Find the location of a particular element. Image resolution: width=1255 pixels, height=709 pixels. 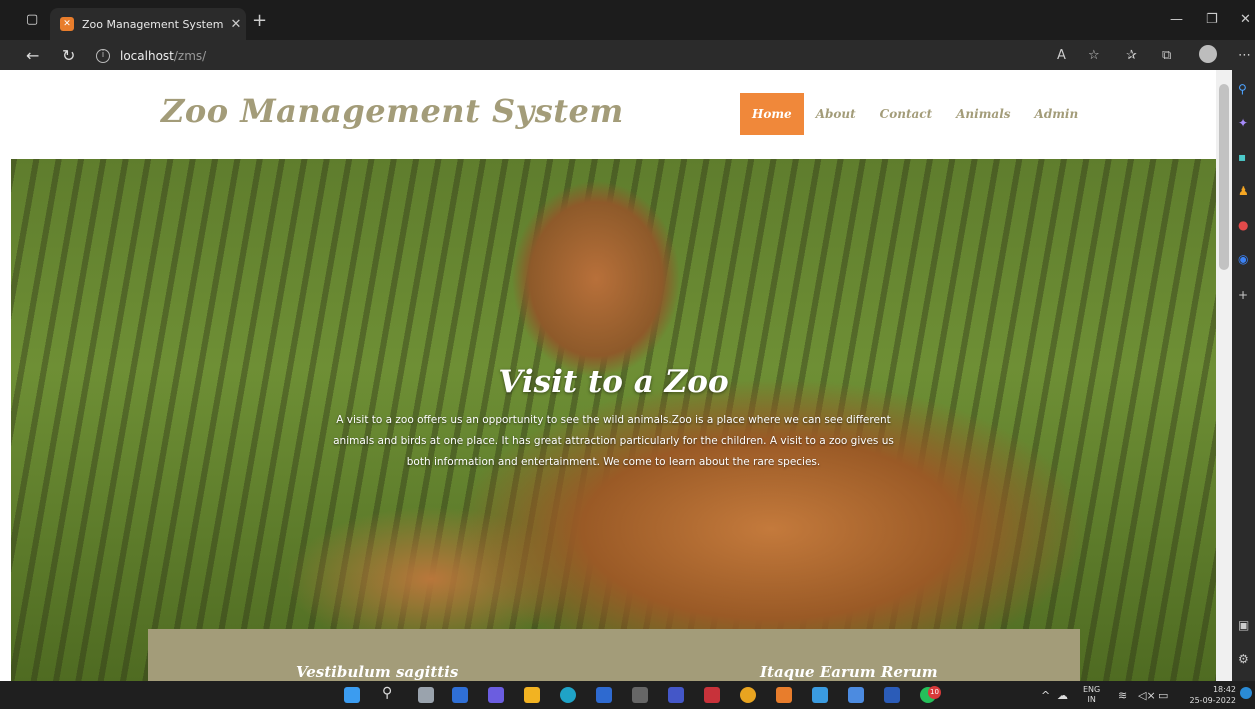

info-panel: Vestibulum sagittis Itaque Earum Rerum is located at coordinates (614, 655).